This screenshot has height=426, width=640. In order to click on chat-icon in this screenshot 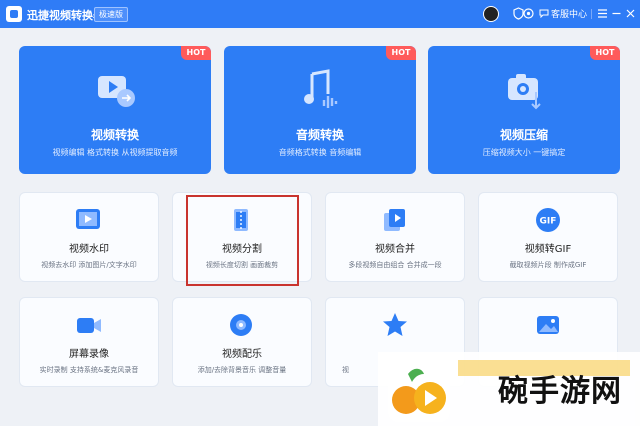, I will do `click(544, 13)`.